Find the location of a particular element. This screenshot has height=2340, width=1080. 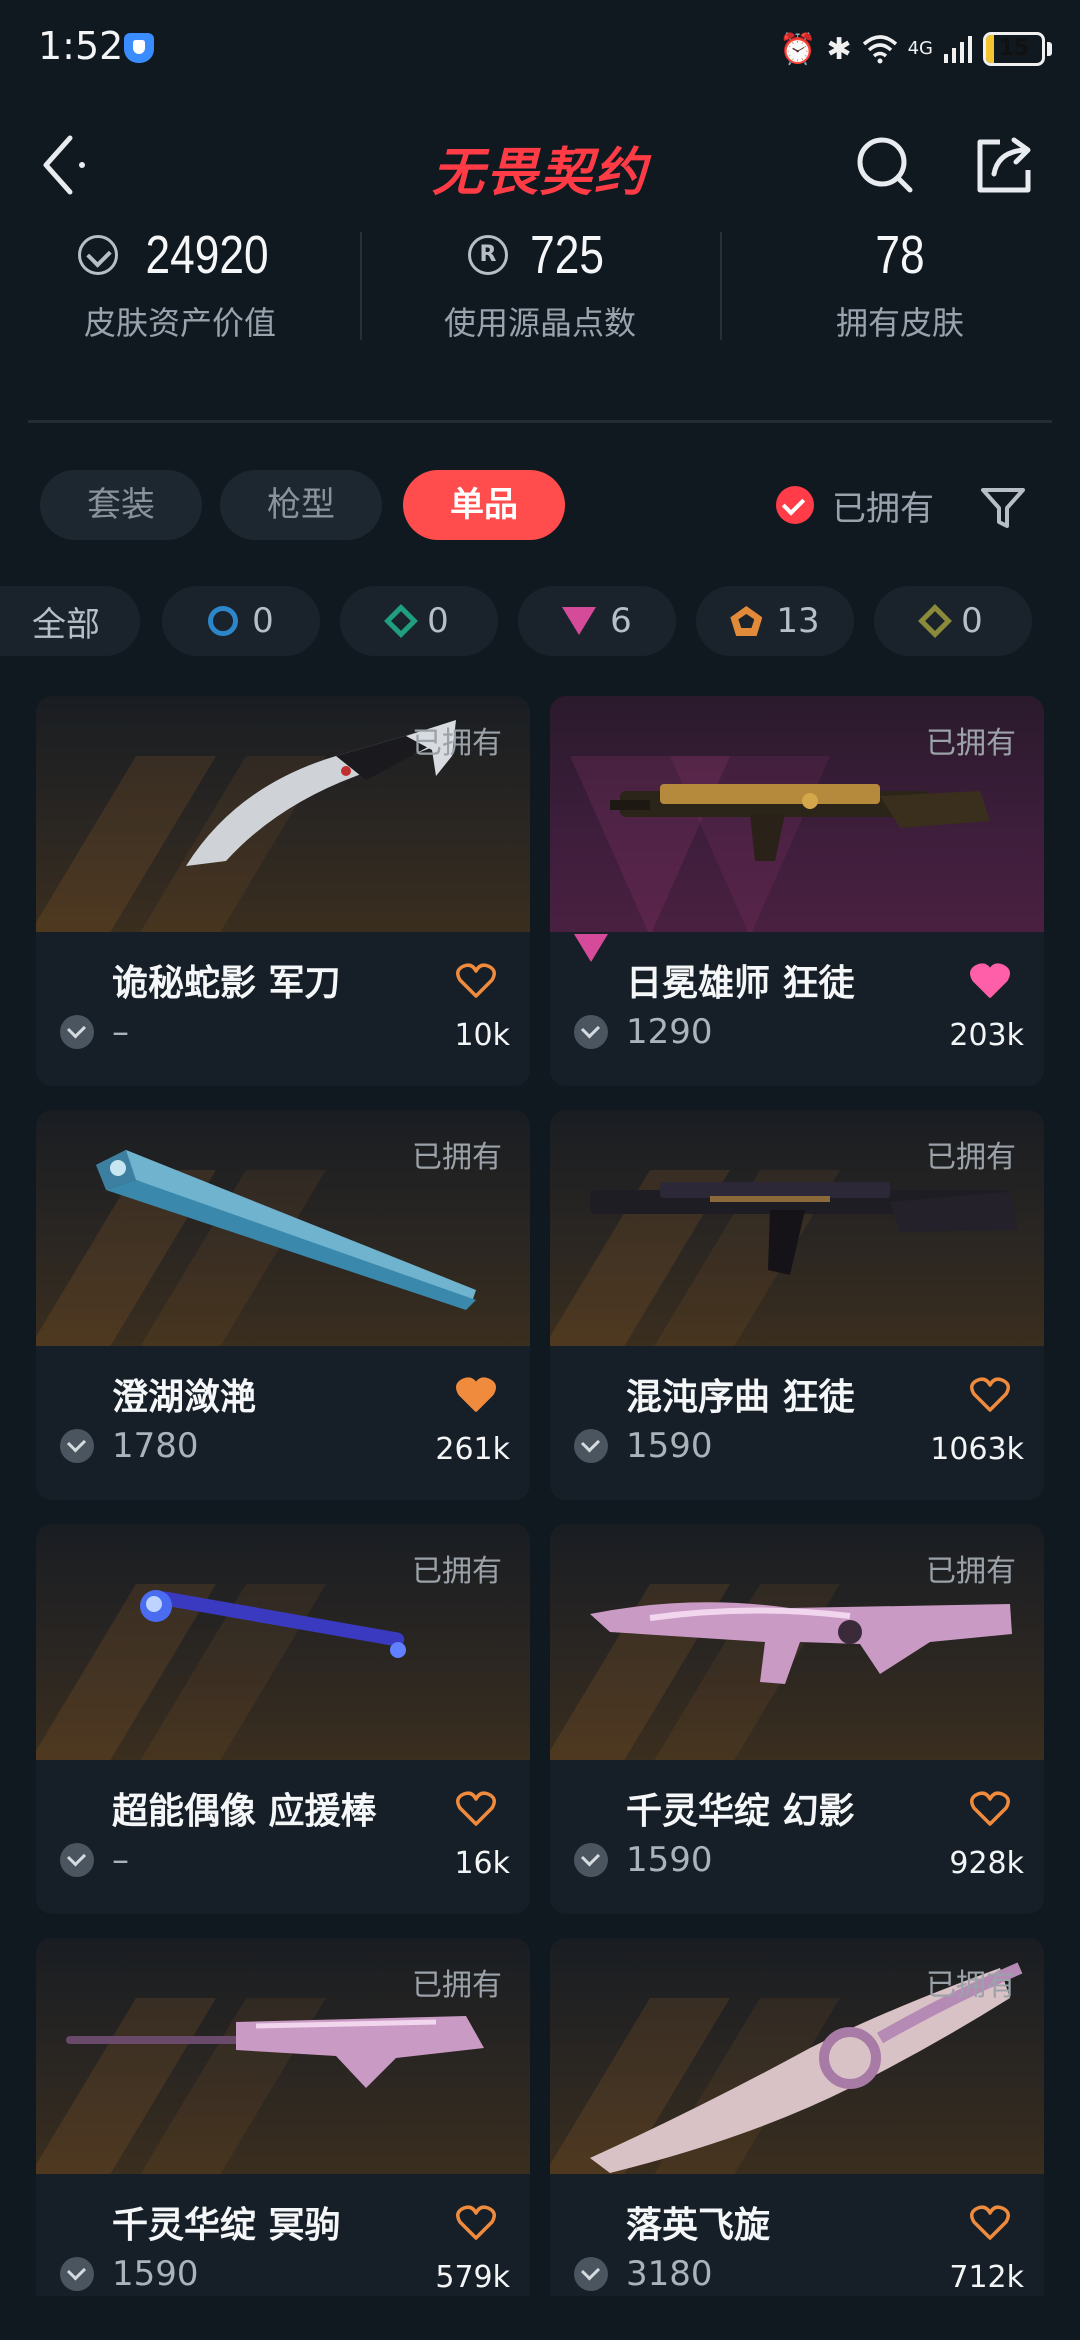

skin-info: 超能偶像 应援棒 – 16k is located at coordinates (283, 1837).